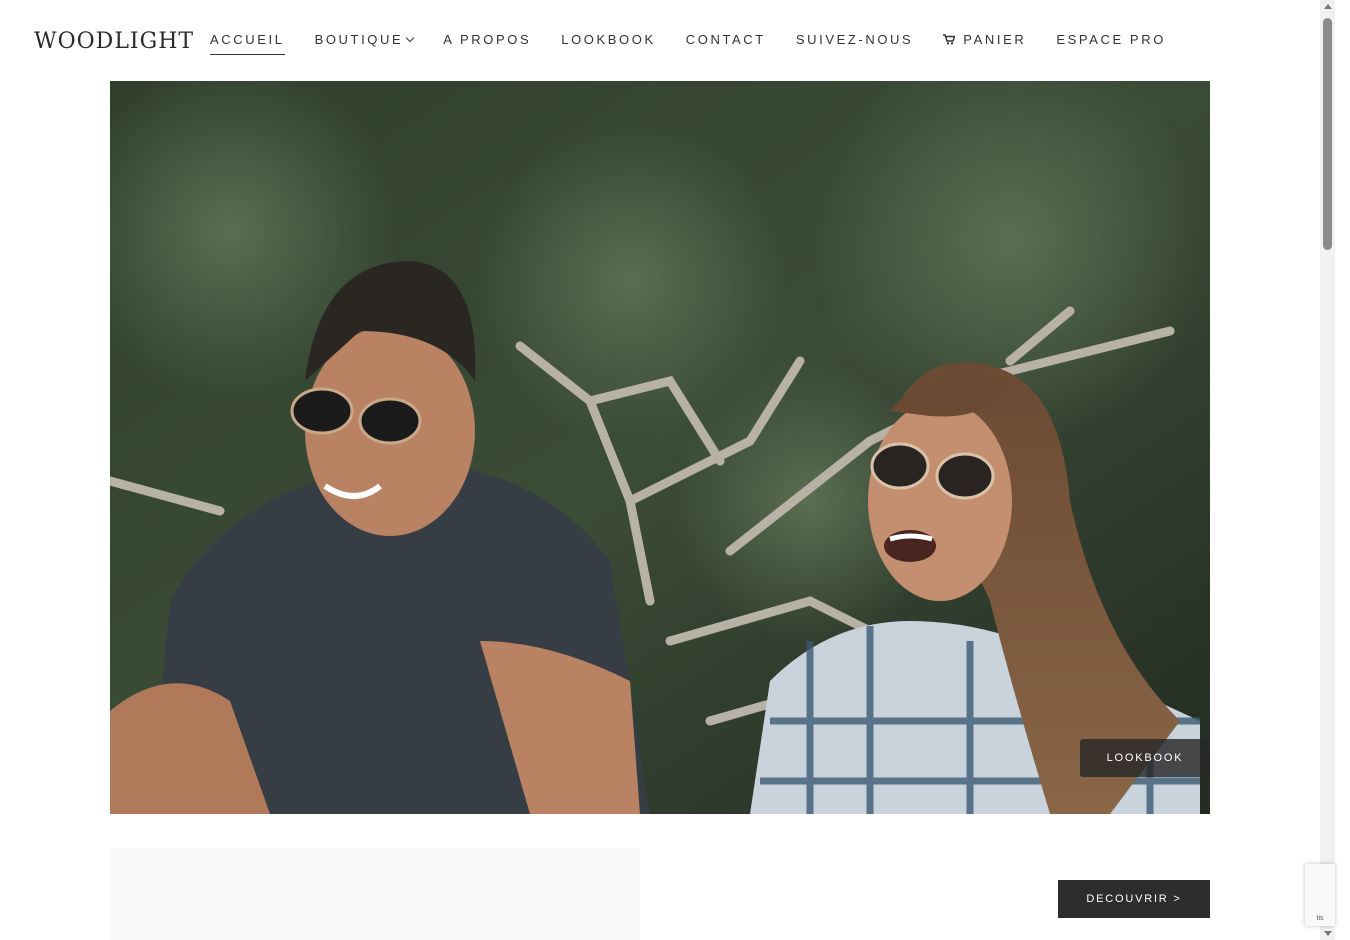 The height and width of the screenshot is (940, 1350). What do you see at coordinates (114, 41) in the screenshot?
I see `site-logo: WOODLIGHT` at bounding box center [114, 41].